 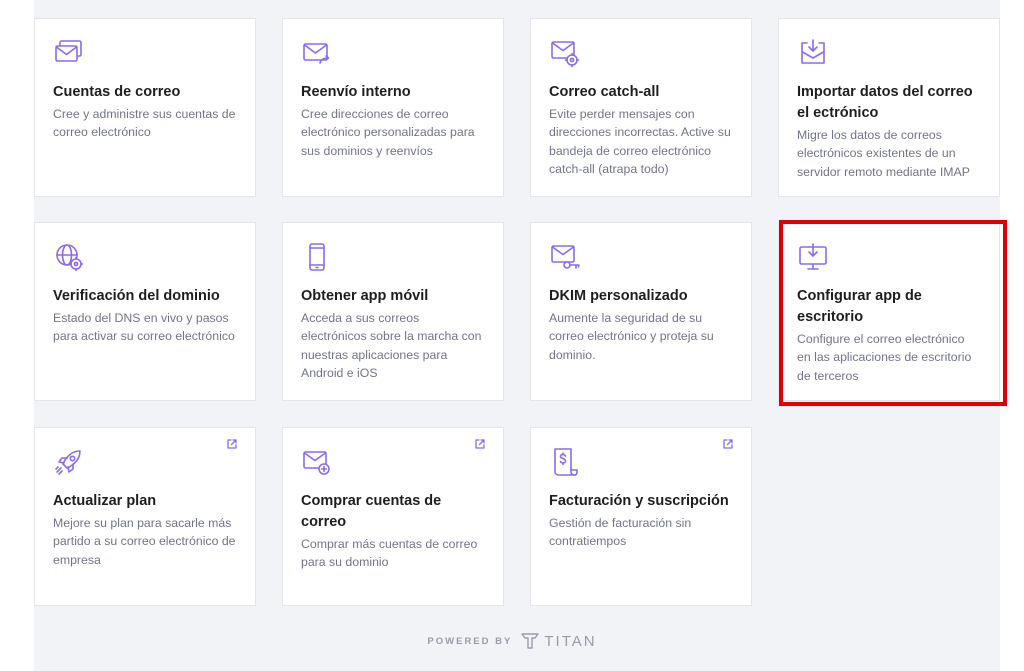 I want to click on titan-logo-icon, so click(x=530, y=641).